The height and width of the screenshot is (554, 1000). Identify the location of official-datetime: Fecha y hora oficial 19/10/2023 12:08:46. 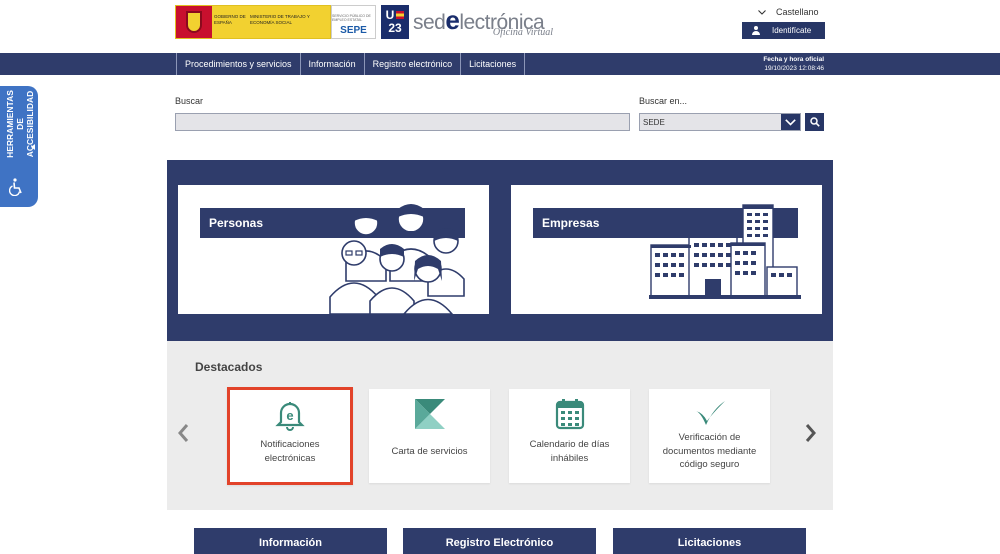
(793, 64).